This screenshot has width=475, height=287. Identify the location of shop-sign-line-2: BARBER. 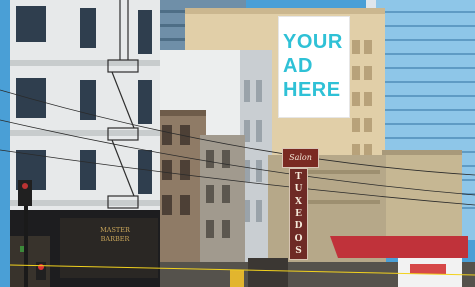
(115, 239).